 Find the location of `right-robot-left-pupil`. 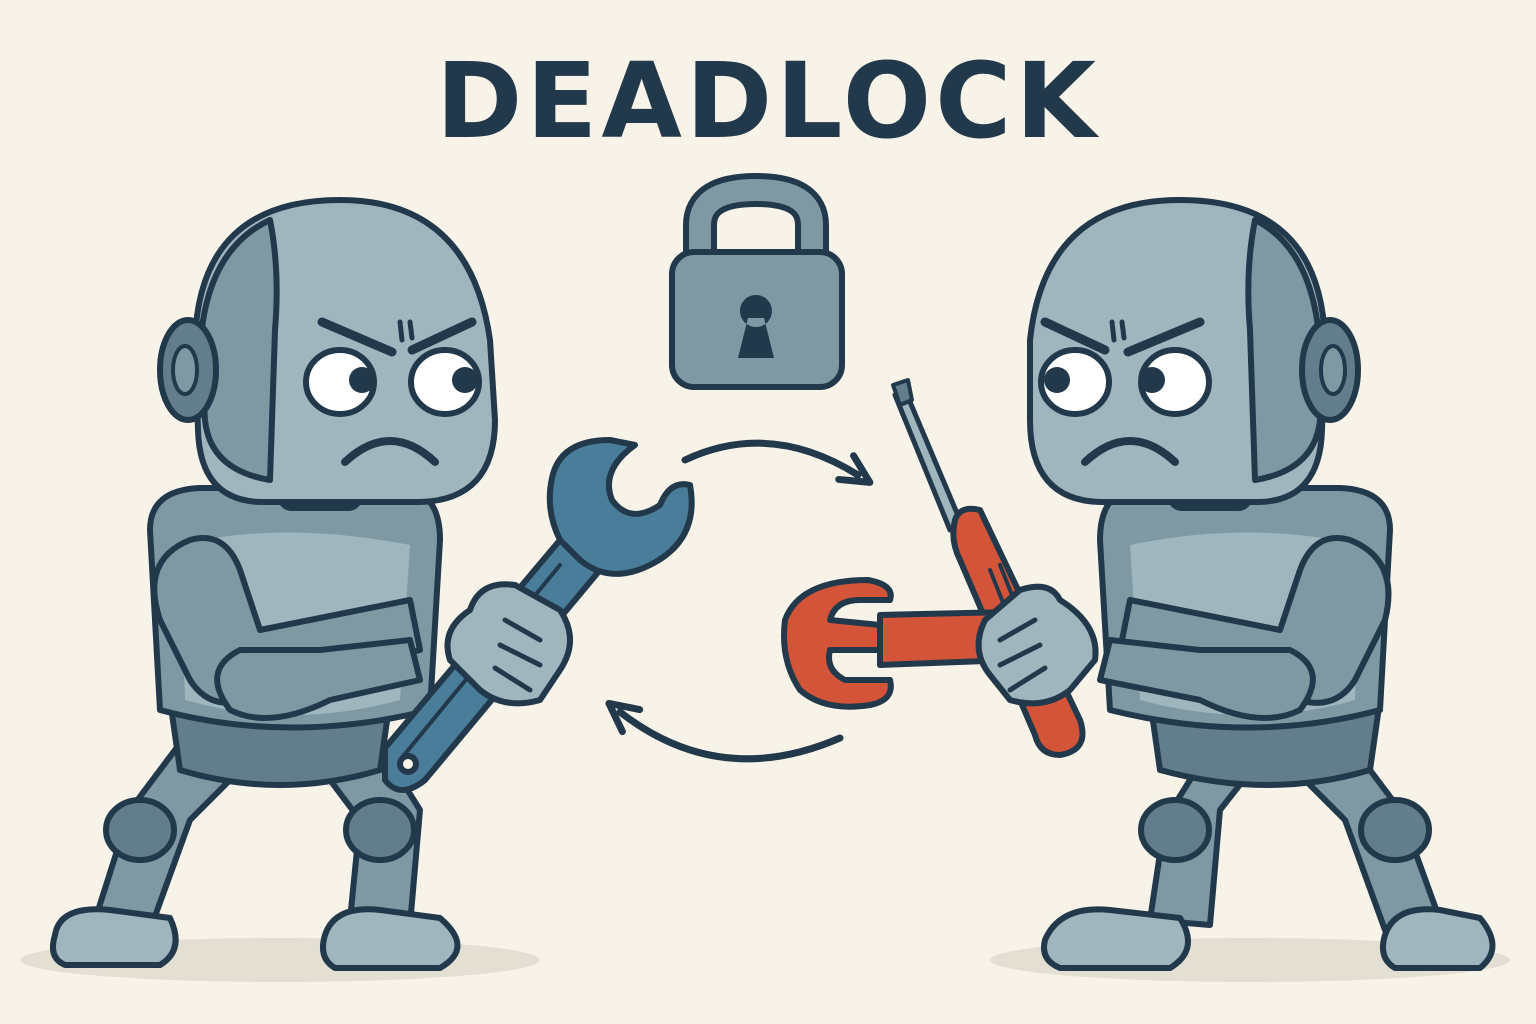

right-robot-left-pupil is located at coordinates (1057, 380).